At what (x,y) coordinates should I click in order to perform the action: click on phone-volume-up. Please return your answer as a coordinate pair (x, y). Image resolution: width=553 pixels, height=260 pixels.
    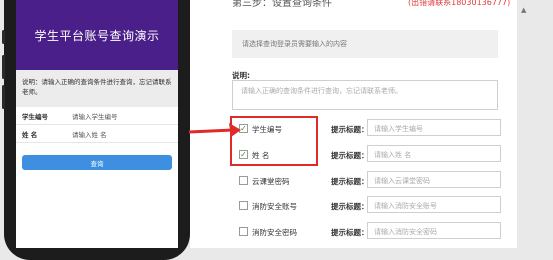
    Looking at the image, I should click on (3, 67).